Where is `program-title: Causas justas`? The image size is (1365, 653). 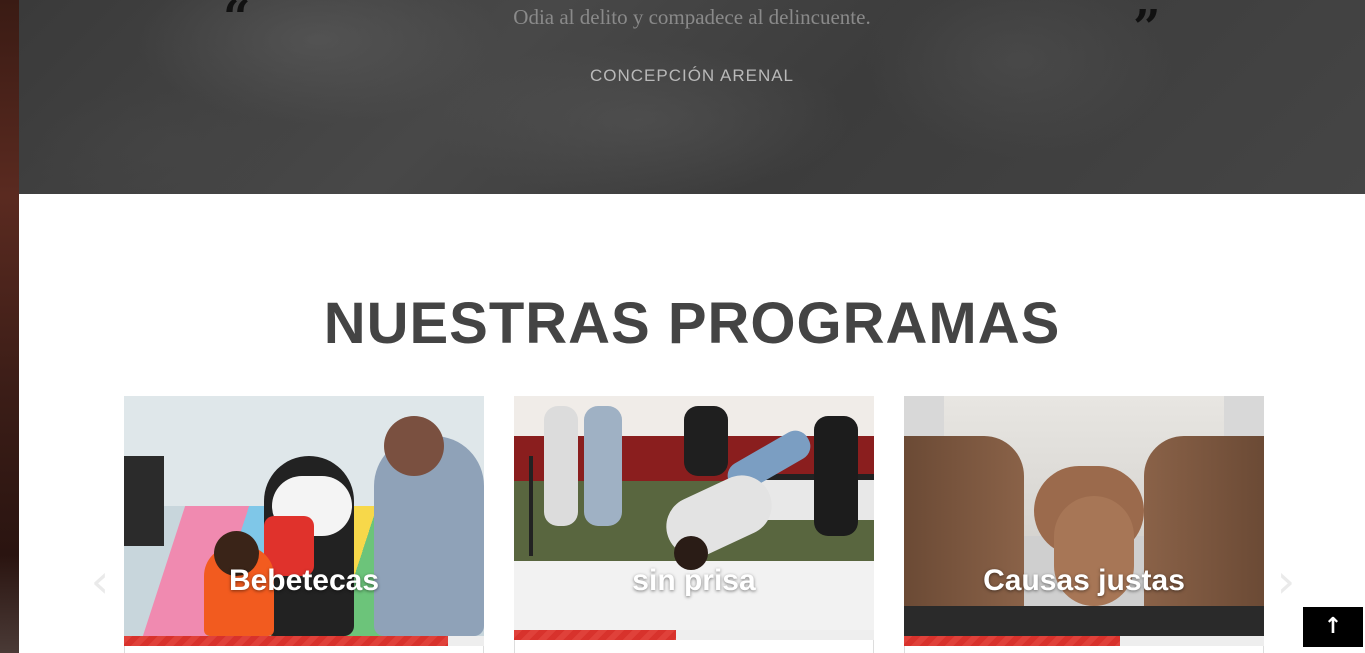
program-title: Causas justas is located at coordinates (1084, 581).